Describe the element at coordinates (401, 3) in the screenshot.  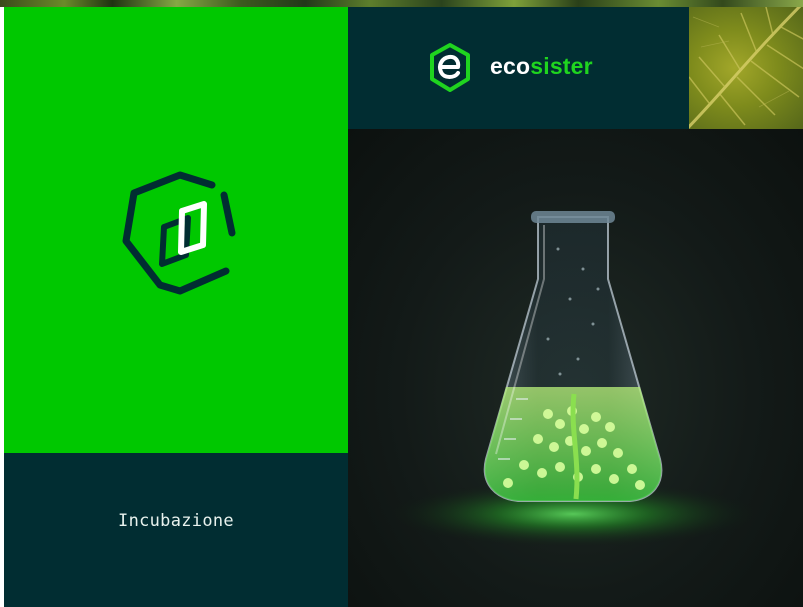
I see `foliage-strip-image` at that location.